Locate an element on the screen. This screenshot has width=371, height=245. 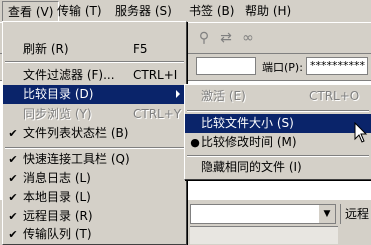
menu-item-filelist-statusbar: ✔ 文件列表状态栏 (B) is located at coordinates (94, 133).